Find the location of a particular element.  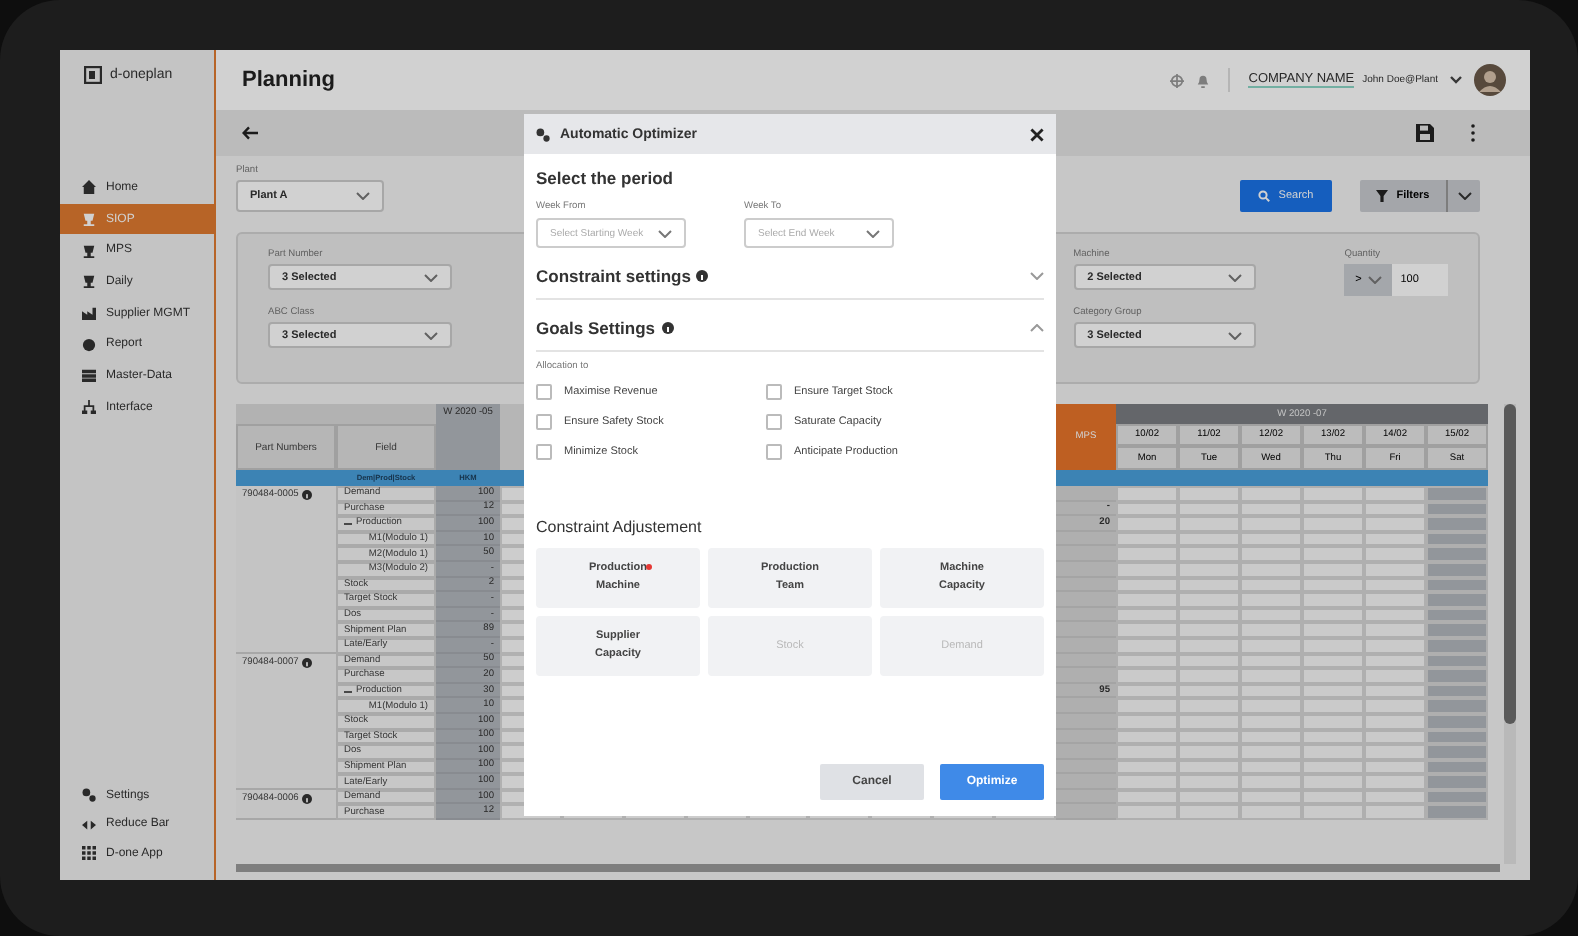

section-title: Constraint settings is located at coordinates (613, 275).